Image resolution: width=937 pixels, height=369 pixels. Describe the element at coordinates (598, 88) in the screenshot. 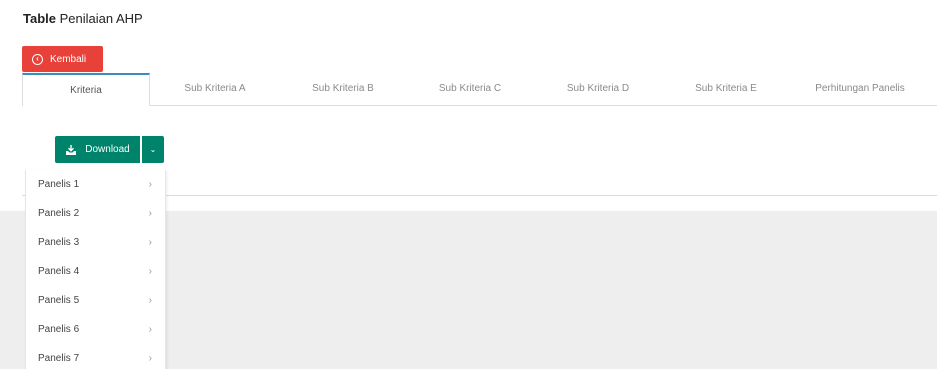

I see `tab-sub-kriteria-d: Sub Kriteria D` at that location.